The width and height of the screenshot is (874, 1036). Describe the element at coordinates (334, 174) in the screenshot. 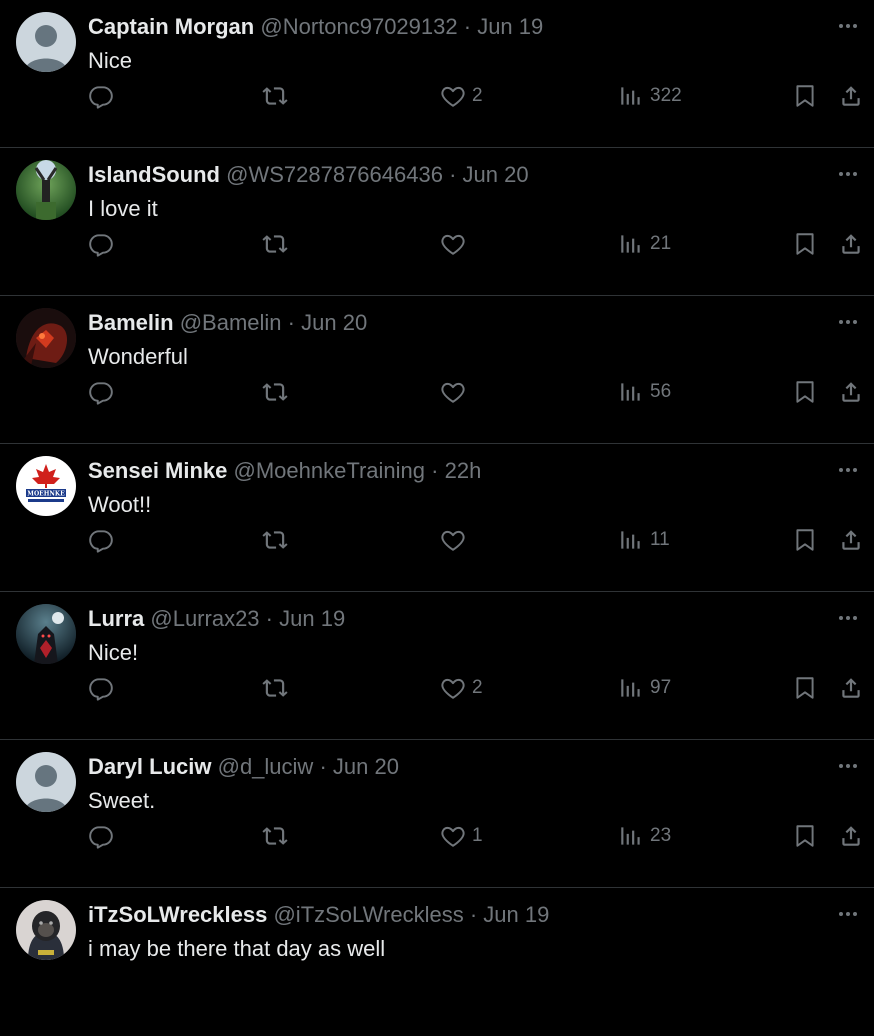

I see `user-handle: @WS7287876646436` at that location.